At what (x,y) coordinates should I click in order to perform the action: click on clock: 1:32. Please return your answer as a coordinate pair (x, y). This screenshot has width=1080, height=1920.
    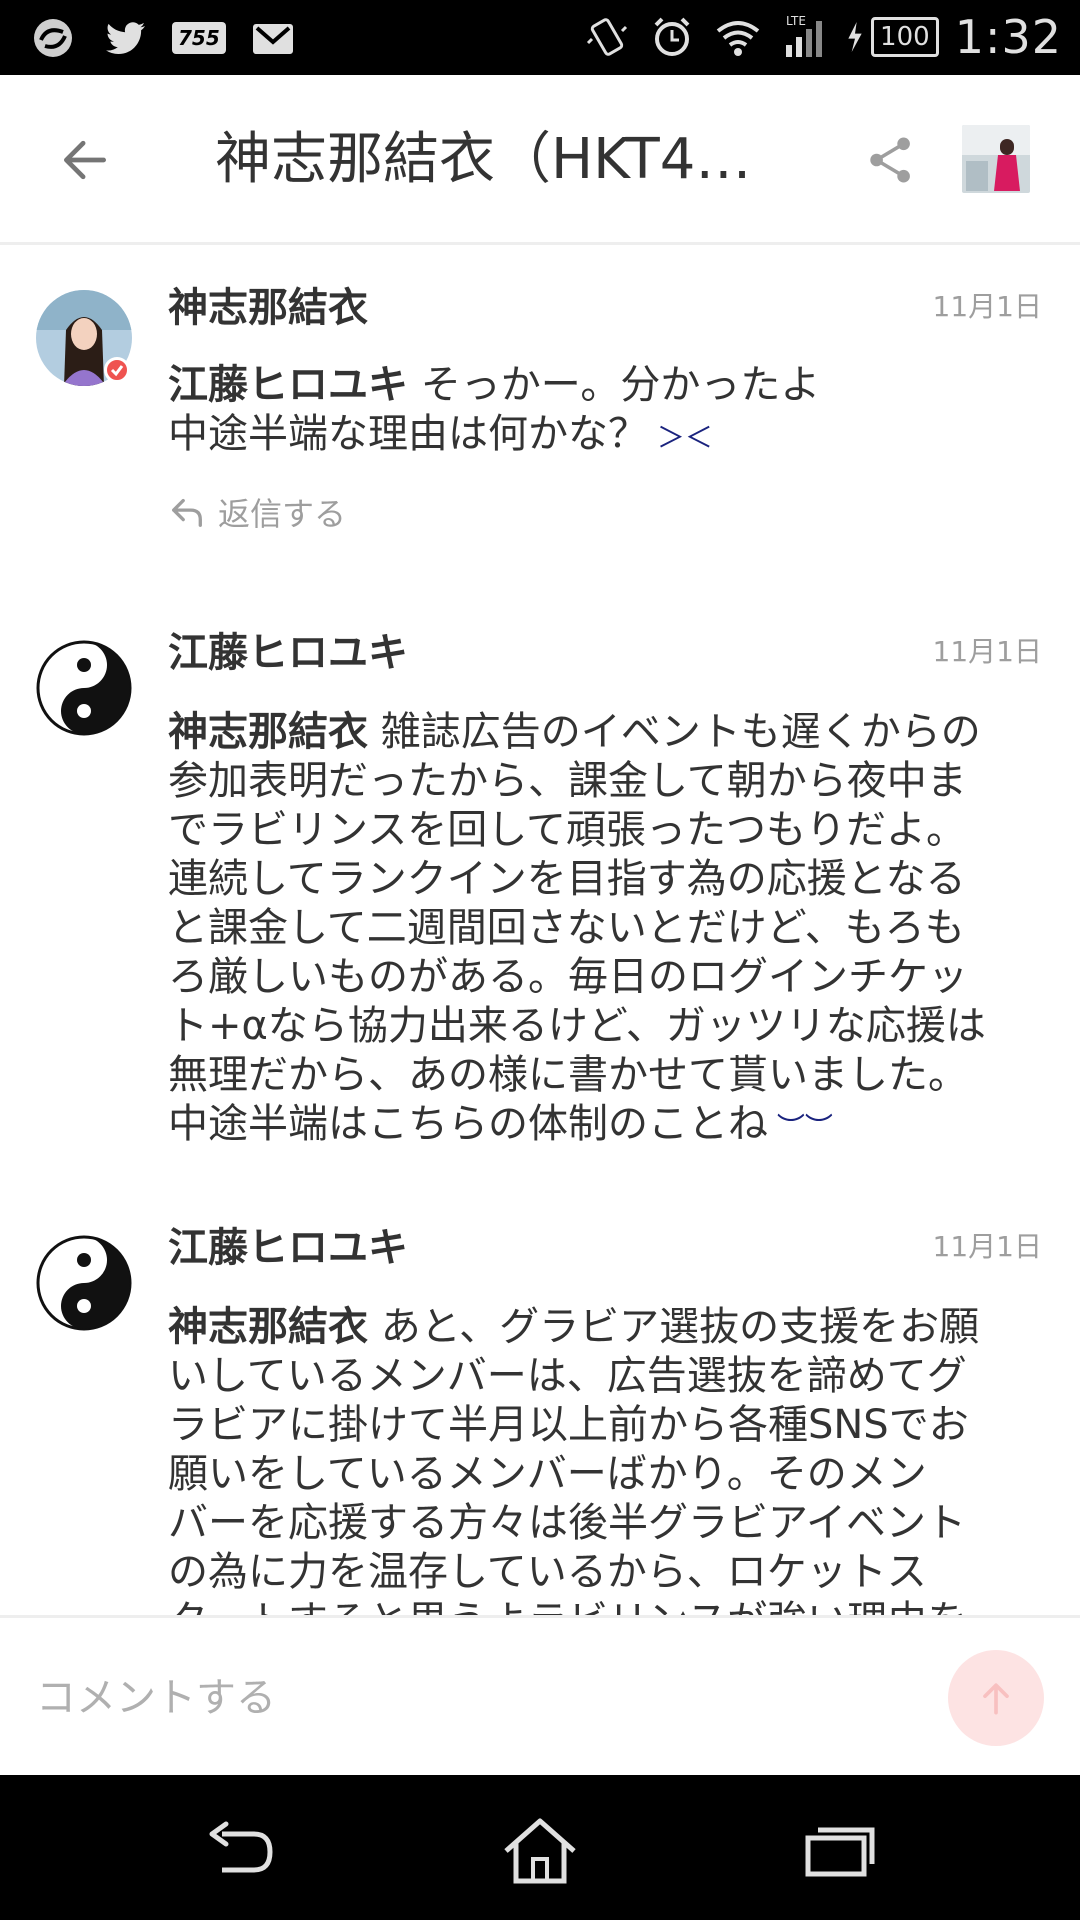
    Looking at the image, I should click on (1008, 37).